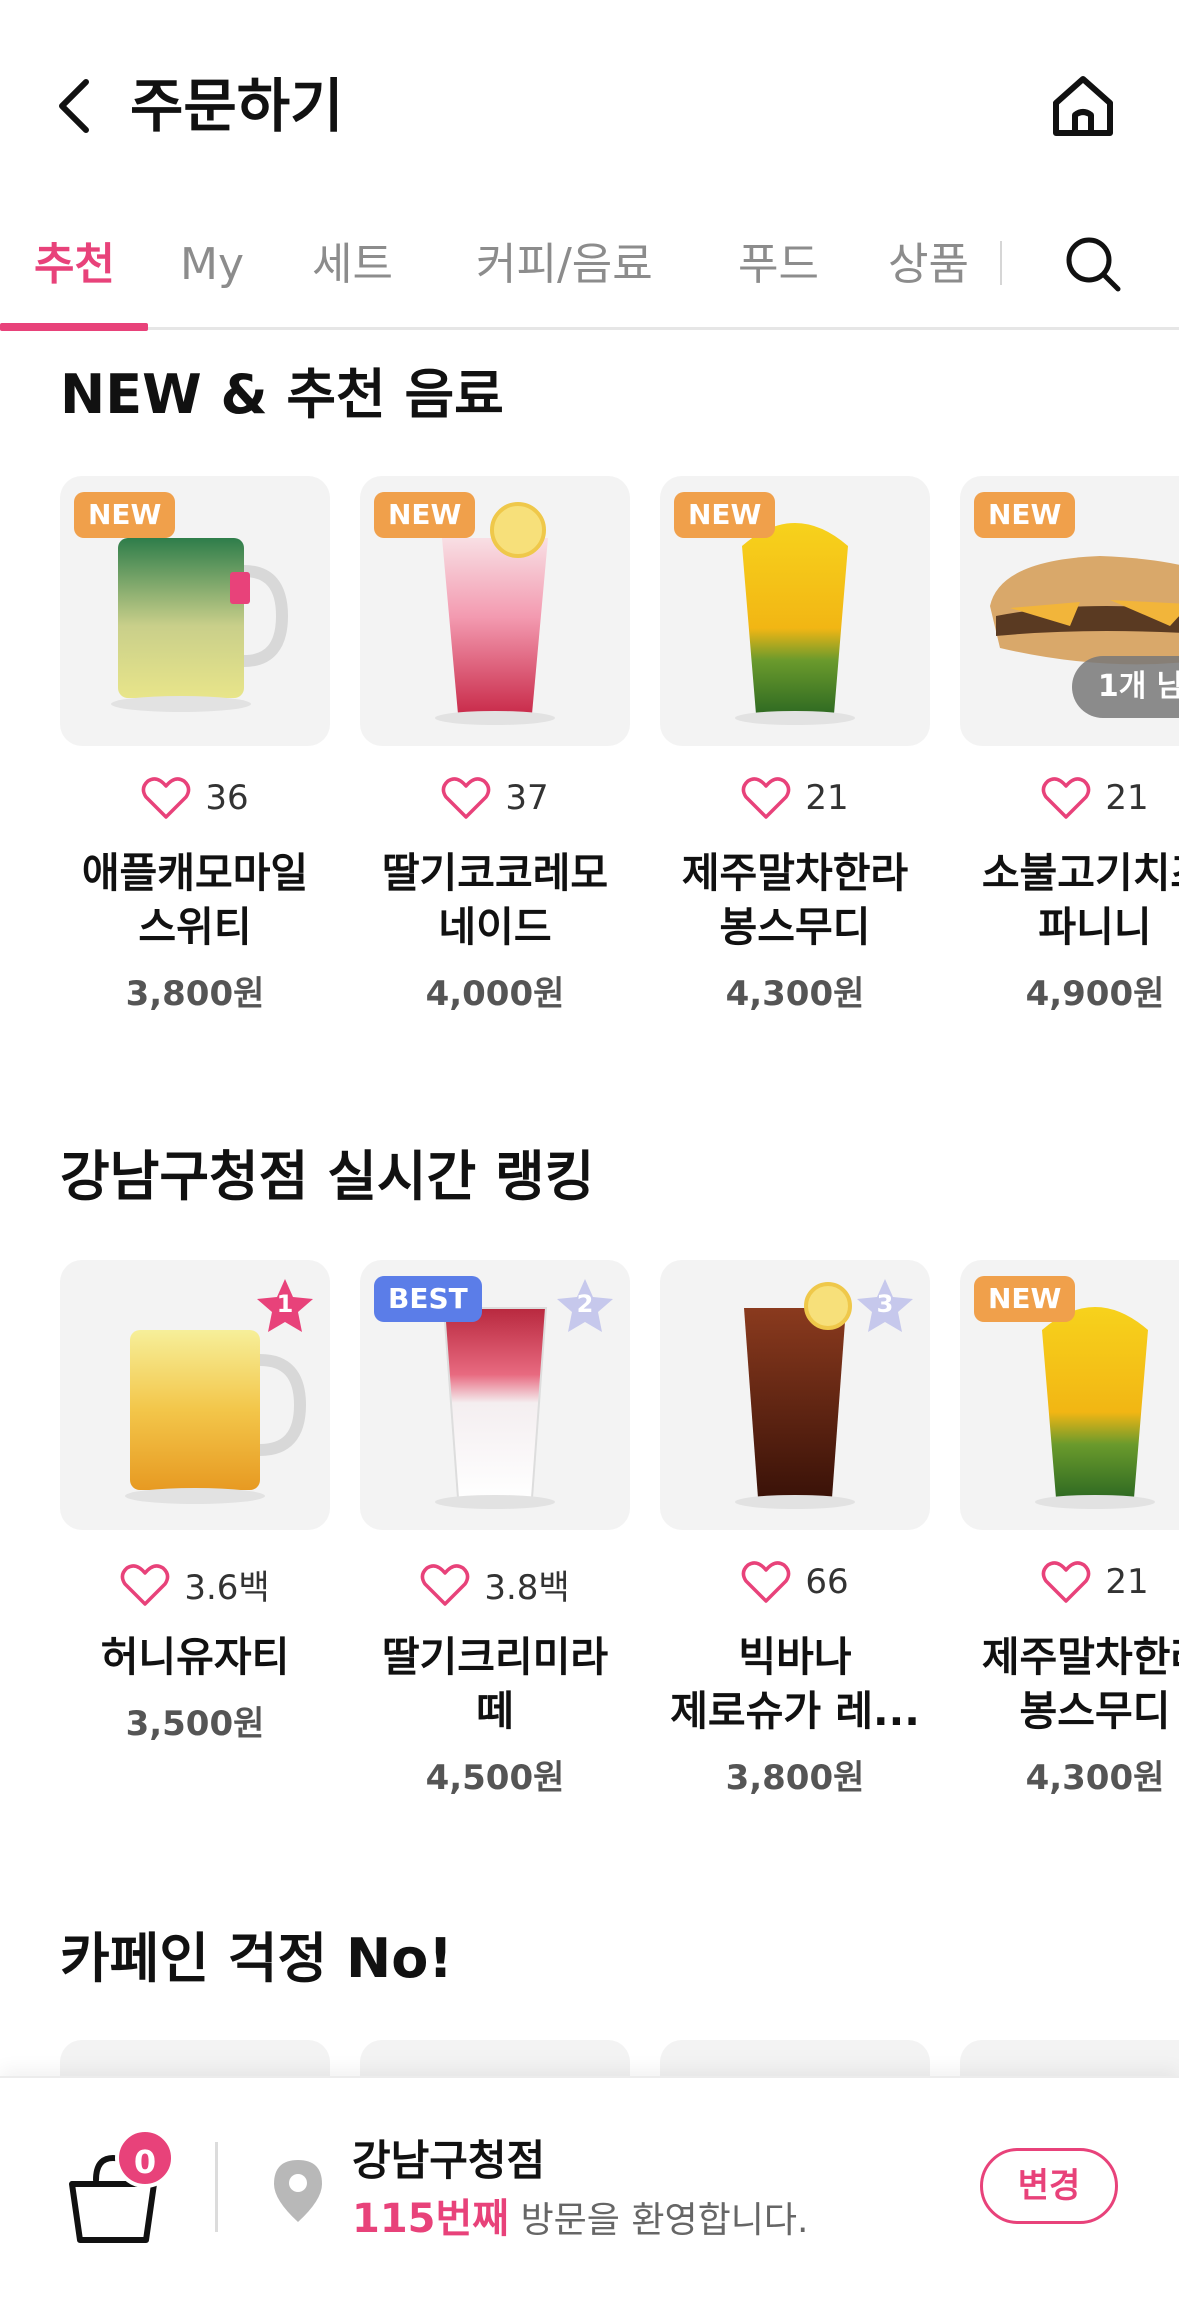 This screenshot has height=2308, width=1179. I want to click on search-icon, so click(1093, 264).